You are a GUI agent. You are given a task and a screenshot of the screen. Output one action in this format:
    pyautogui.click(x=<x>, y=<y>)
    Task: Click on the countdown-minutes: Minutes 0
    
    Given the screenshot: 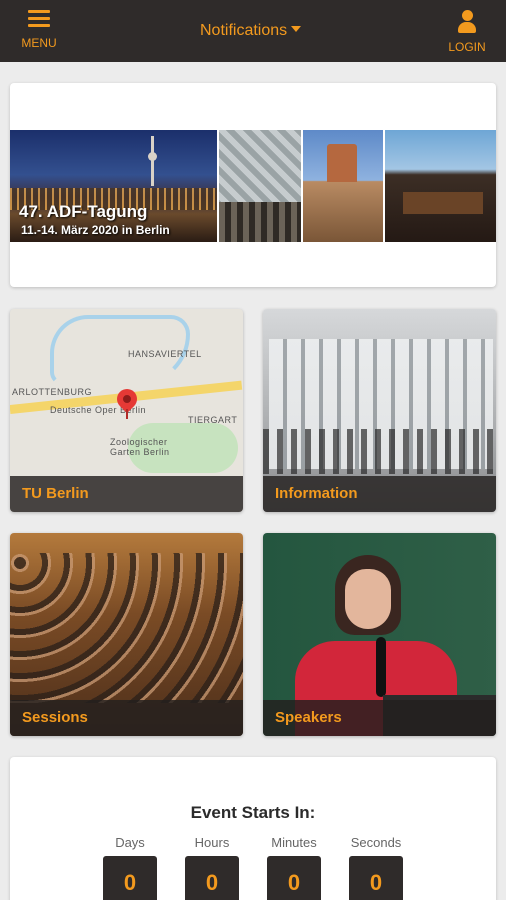 What is the action you would take?
    pyautogui.click(x=294, y=867)
    